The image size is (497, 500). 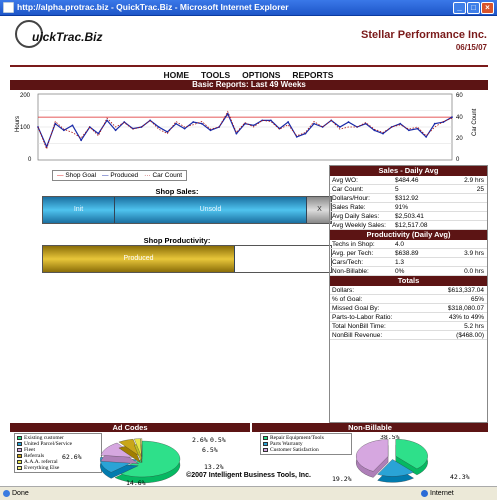 I want to click on stat-value: ($468.00), so click(x=470, y=335).